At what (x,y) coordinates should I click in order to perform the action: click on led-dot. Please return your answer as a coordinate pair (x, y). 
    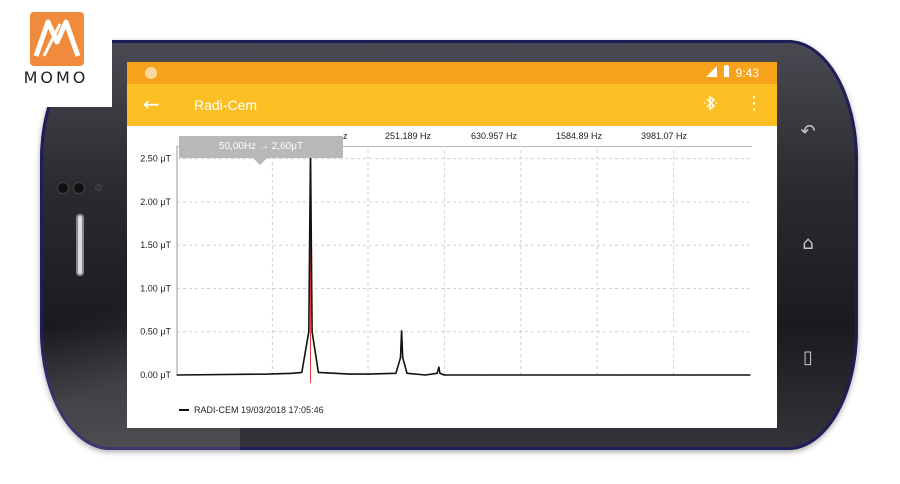
    Looking at the image, I should click on (98, 187).